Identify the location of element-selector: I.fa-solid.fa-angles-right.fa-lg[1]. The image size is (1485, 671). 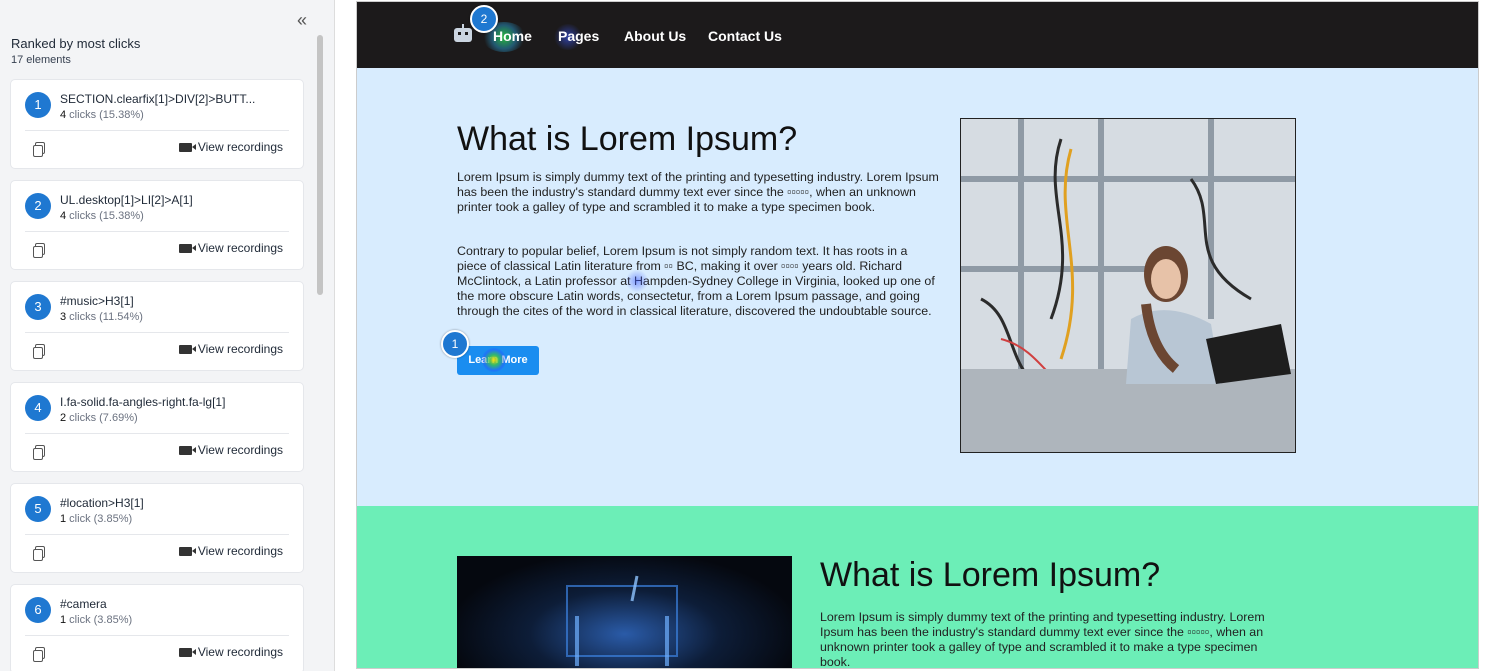
(143, 402).